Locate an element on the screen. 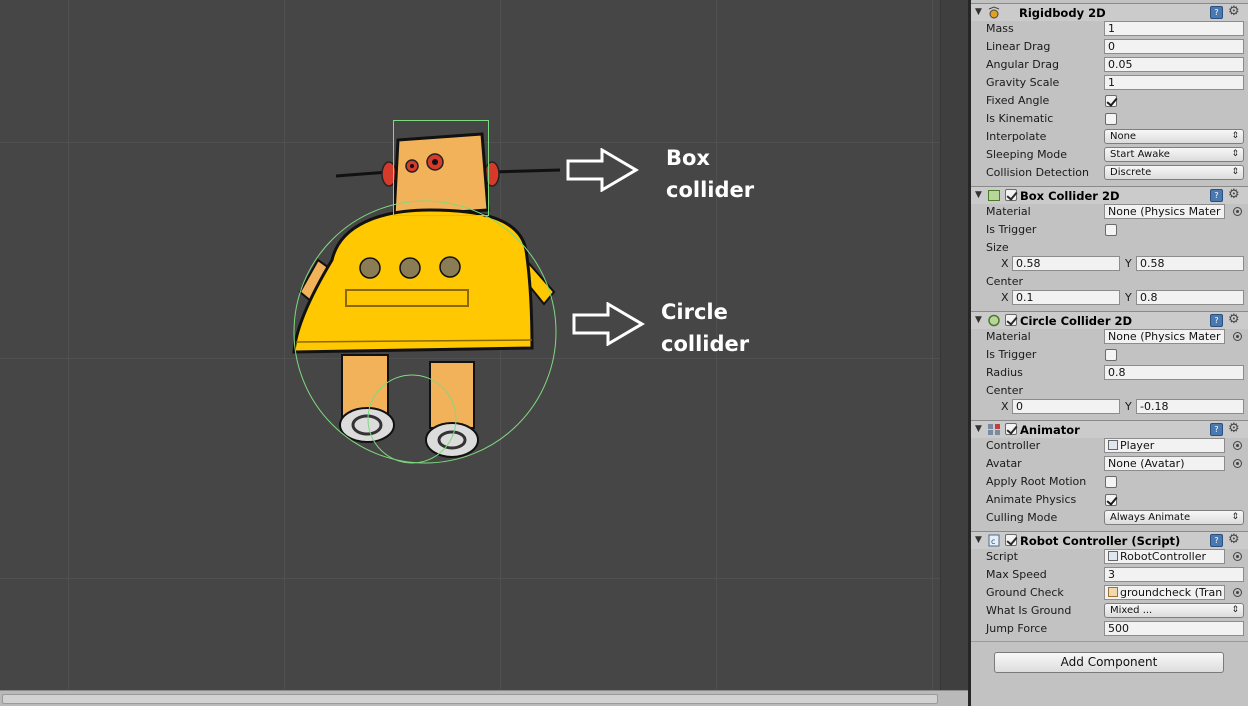 This screenshot has height=706, width=1248. is-kinematic-checkbox is located at coordinates (1111, 119).